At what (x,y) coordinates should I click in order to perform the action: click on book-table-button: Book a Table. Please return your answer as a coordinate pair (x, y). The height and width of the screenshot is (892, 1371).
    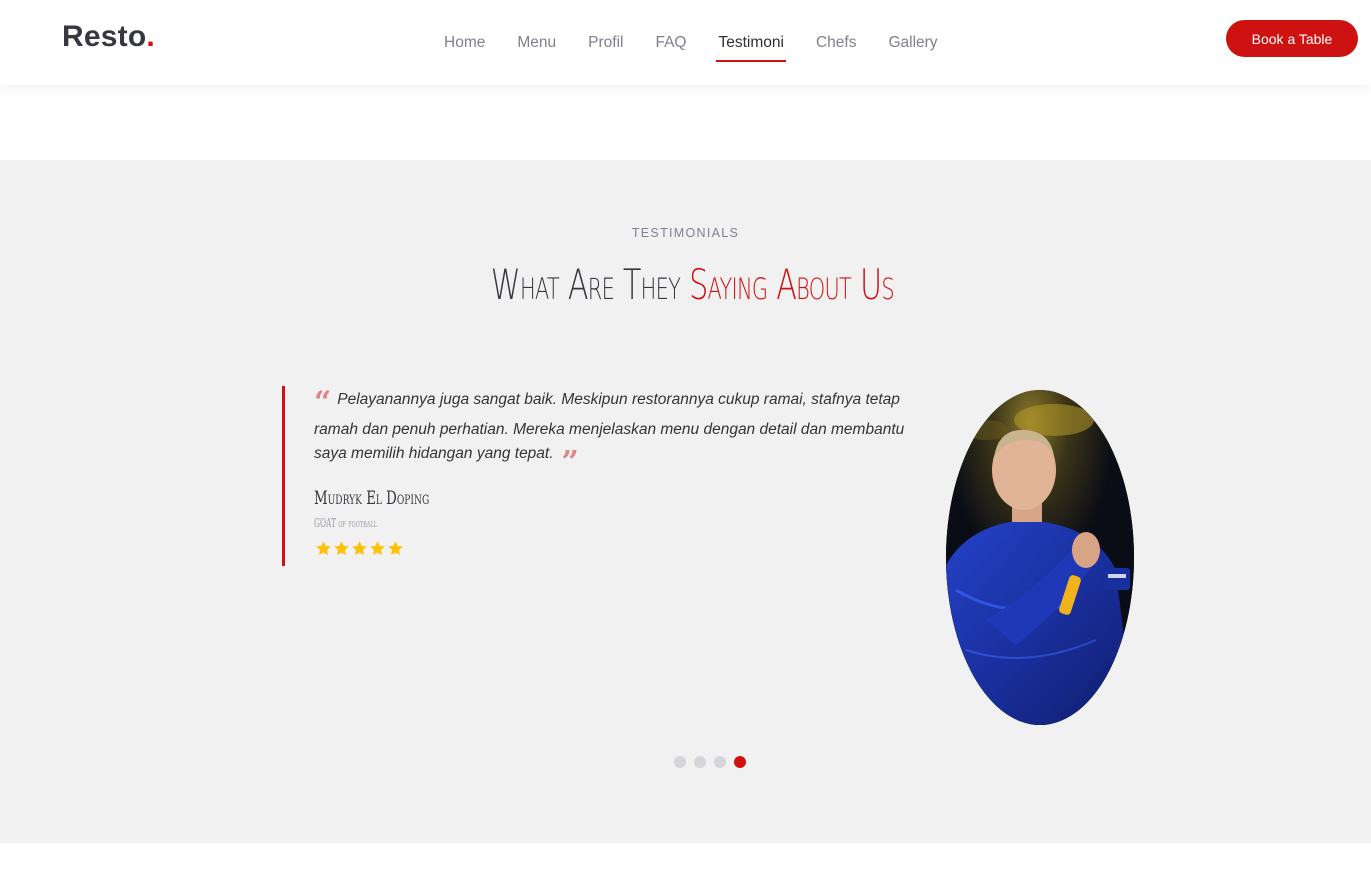
    Looking at the image, I should click on (1292, 38).